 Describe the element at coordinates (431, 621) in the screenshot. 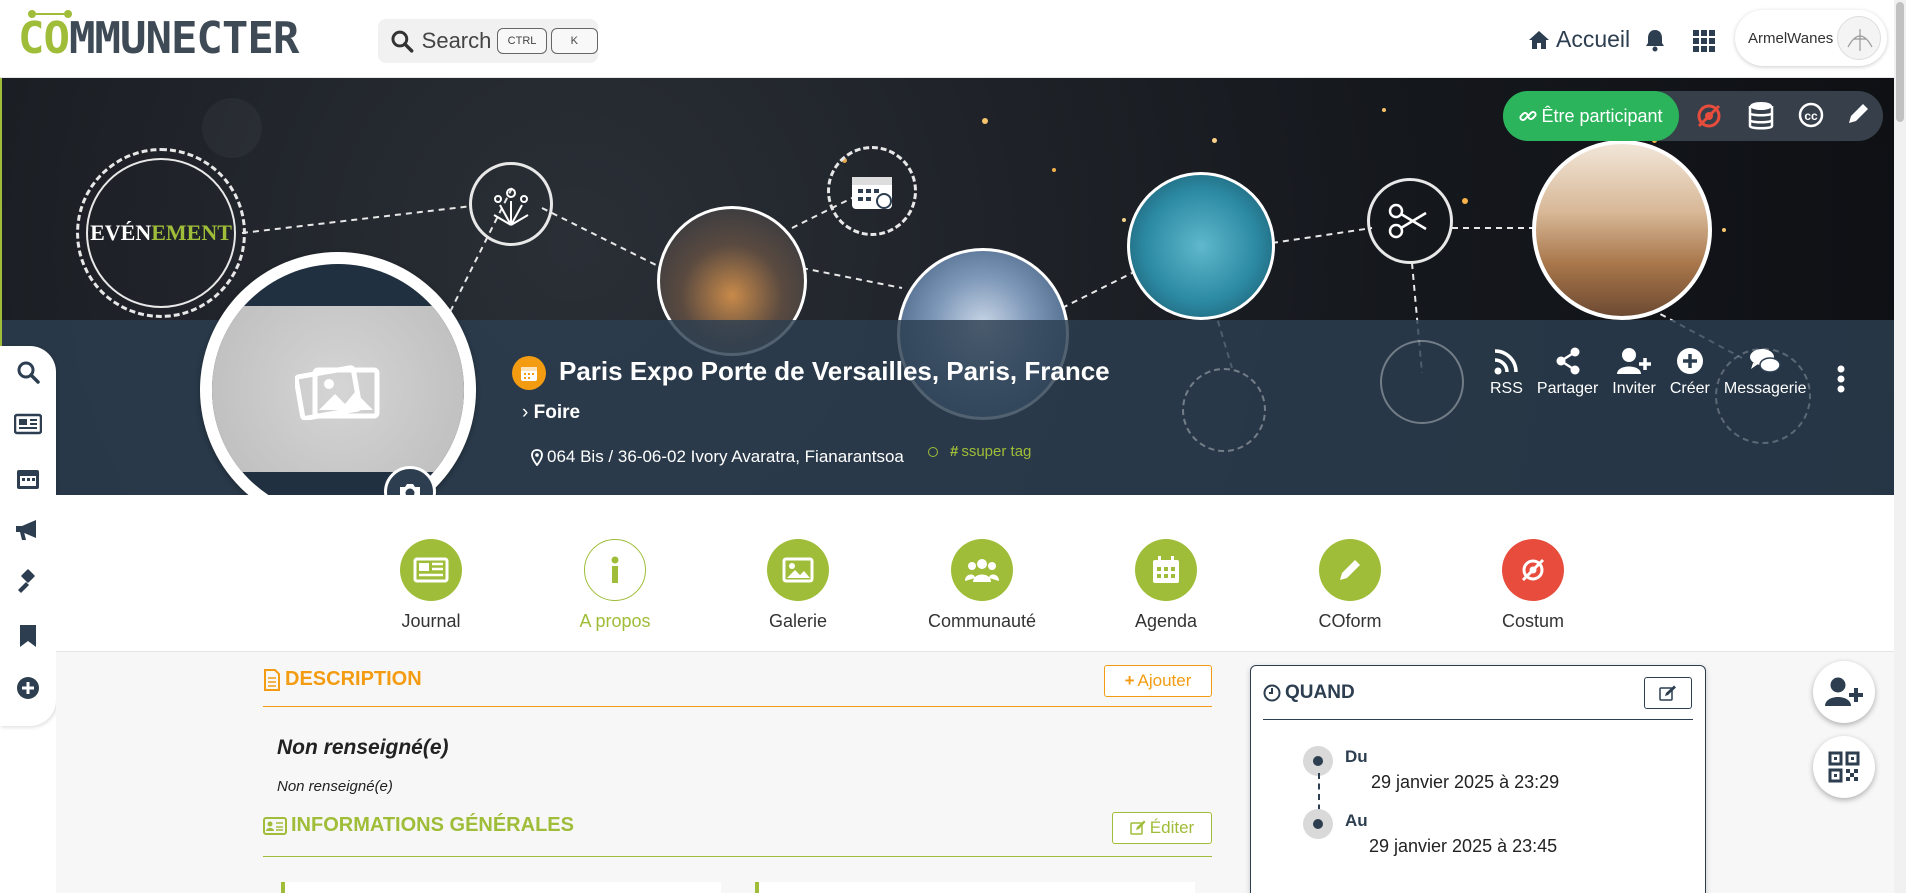

I see `tab-journal-label: Journal` at that location.